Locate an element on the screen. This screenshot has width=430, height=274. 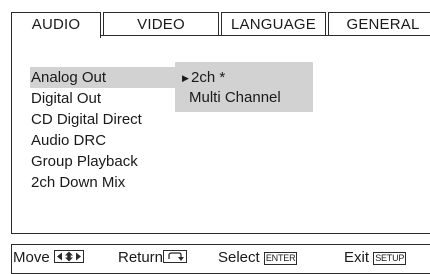
hint-move: Move is located at coordinates (48, 258).